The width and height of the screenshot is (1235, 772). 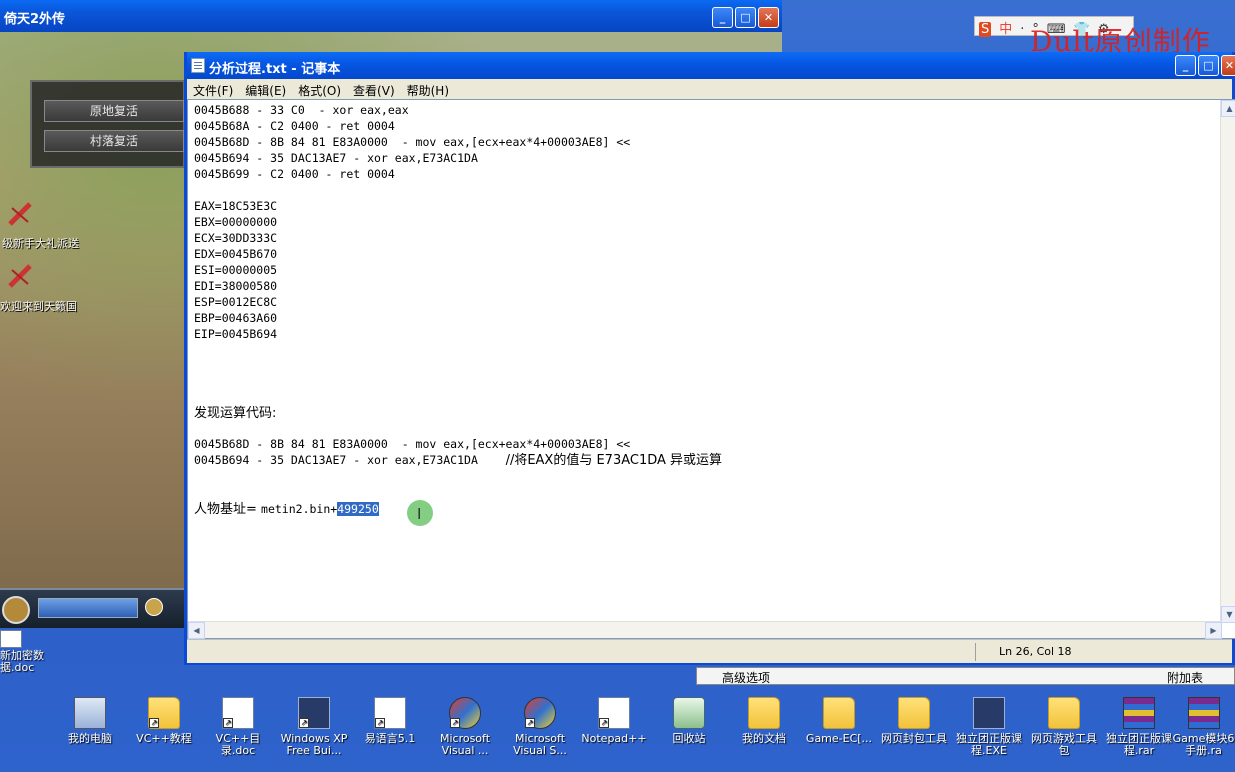 What do you see at coordinates (164, 738) in the screenshot?
I see `desktop-icon-label: VC++教程` at bounding box center [164, 738].